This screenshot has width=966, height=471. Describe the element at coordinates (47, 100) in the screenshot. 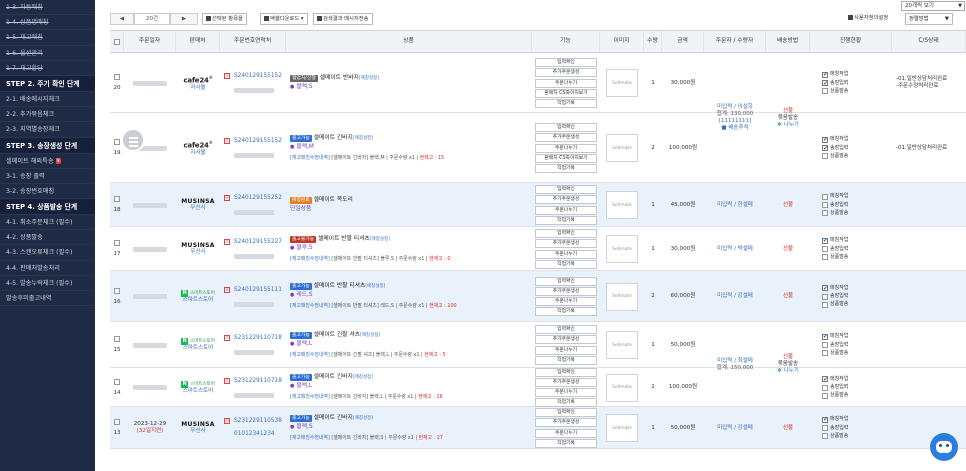

I see `sidebar-item: 2-1. 배송메시지체크` at that location.